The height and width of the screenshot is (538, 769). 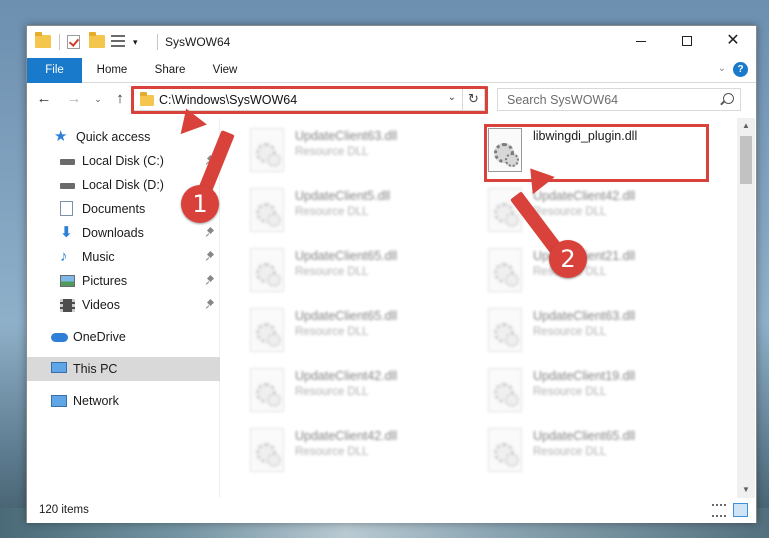 What do you see at coordinates (114, 209) in the screenshot?
I see `sidebar-item-label: Documents` at bounding box center [114, 209].